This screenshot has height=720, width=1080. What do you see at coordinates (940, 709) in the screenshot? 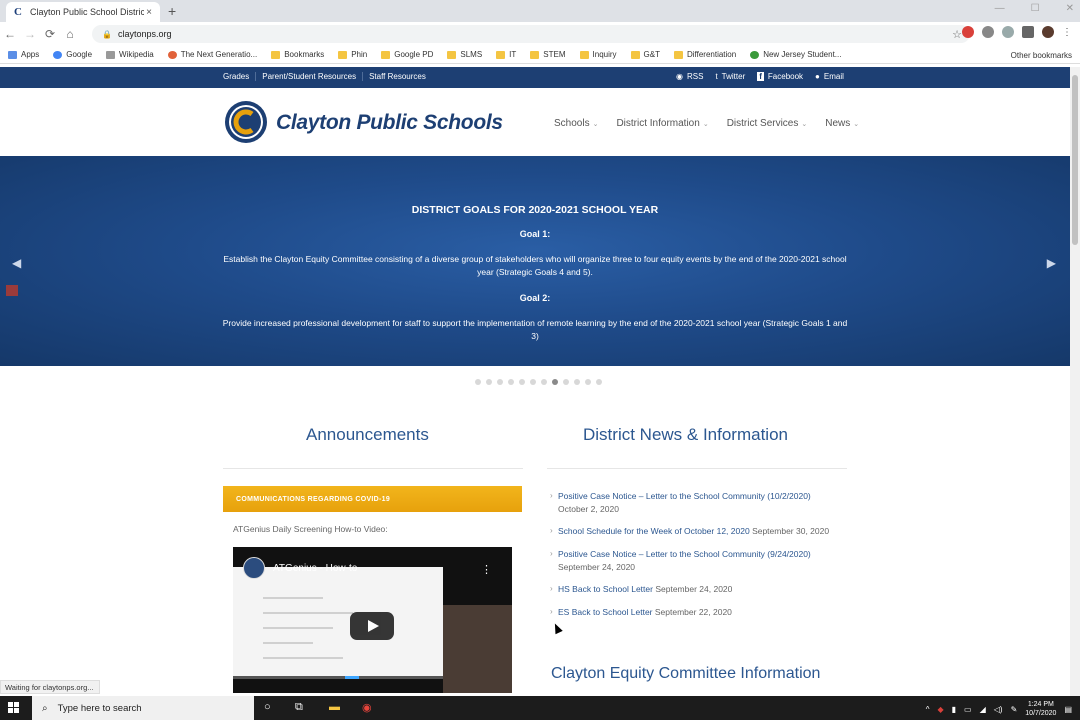
I see `tray-app-icon: ◆` at bounding box center [940, 709].